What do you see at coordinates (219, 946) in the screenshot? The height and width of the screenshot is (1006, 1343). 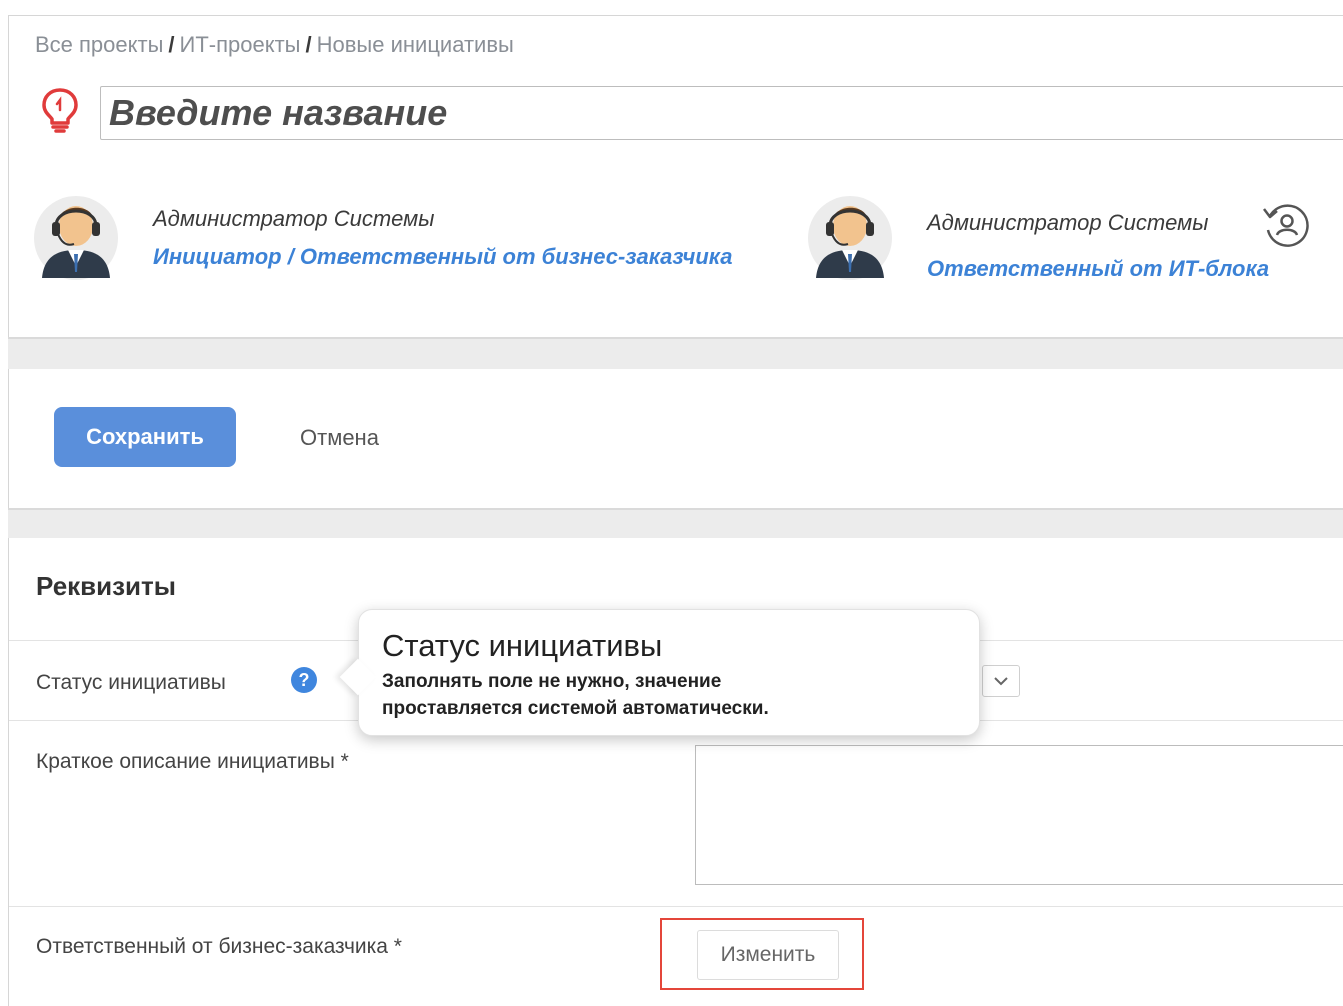 I see `responsible-label: Ответственный от бизнес-заказчика *` at bounding box center [219, 946].